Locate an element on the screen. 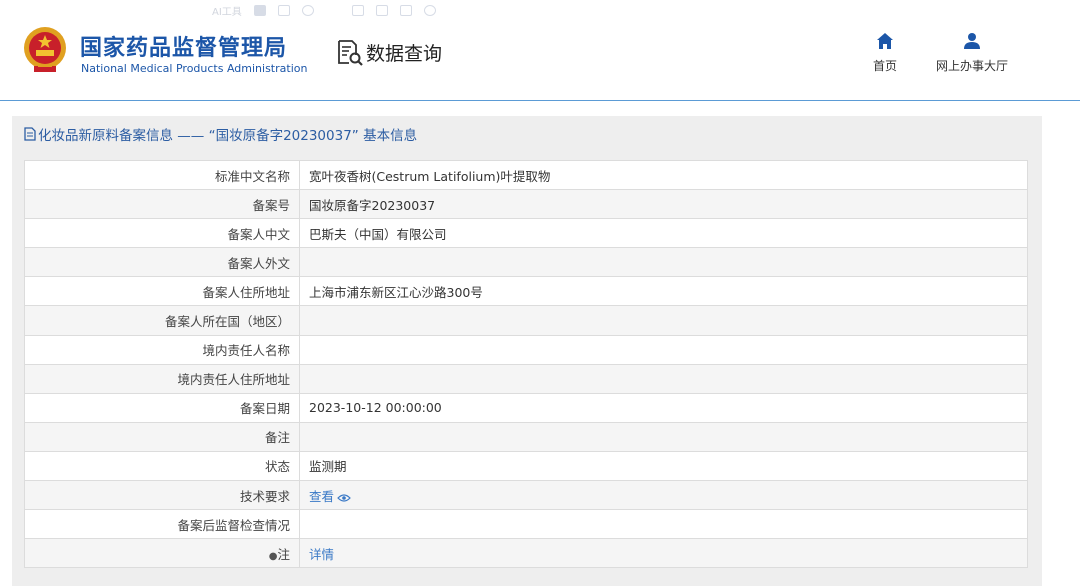 This screenshot has height=586, width=1080. table-row: ●注 详情 is located at coordinates (526, 553).